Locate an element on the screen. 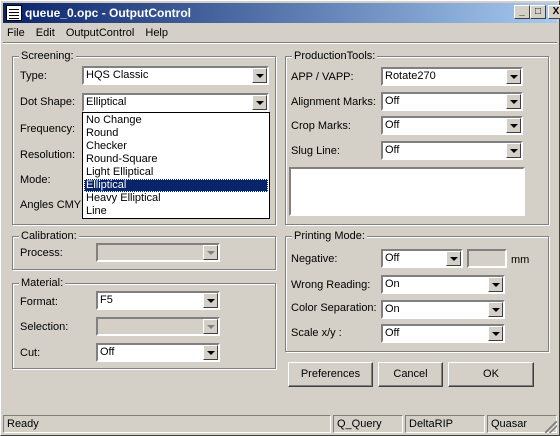 The width and height of the screenshot is (560, 436). dot-shape-option: Round is located at coordinates (176, 133).